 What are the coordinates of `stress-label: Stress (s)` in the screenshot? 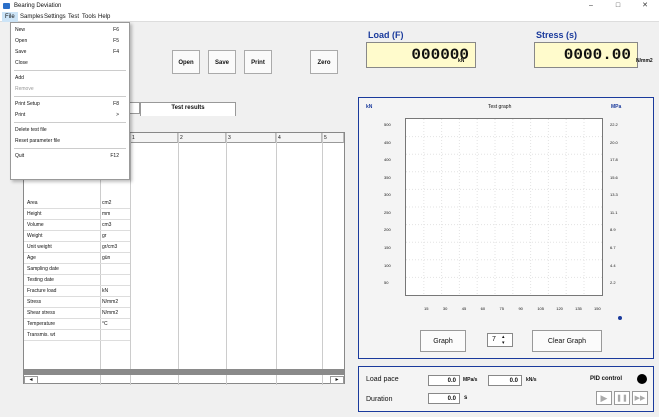 It's located at (557, 35).